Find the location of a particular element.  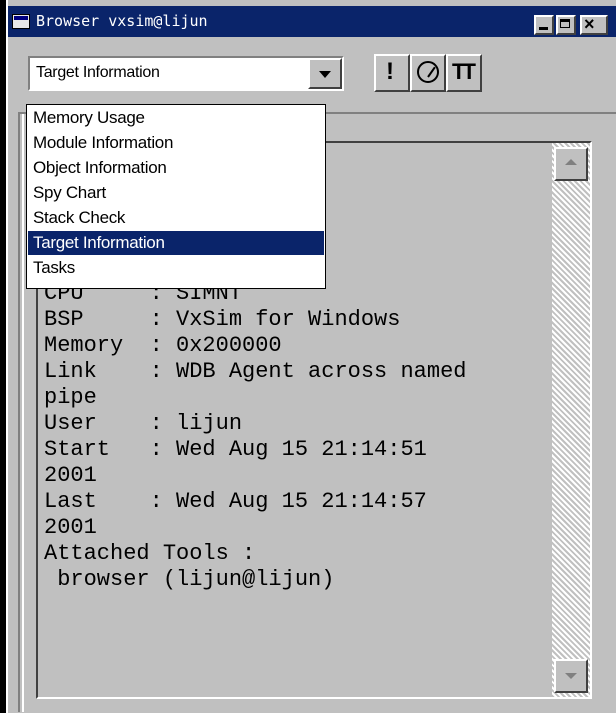

periodic-update-button is located at coordinates (428, 73).